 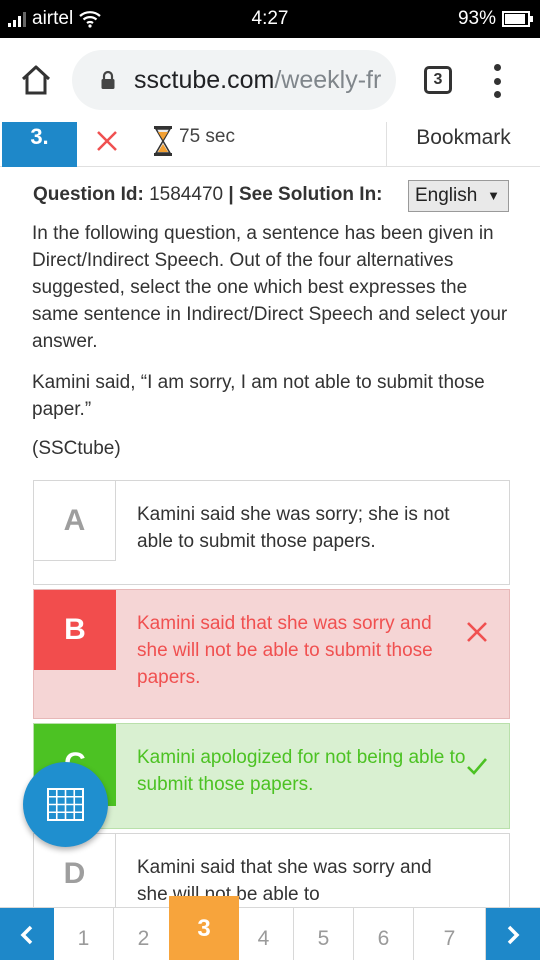 I want to click on tab-switcher-button: 3, so click(x=438, y=80).